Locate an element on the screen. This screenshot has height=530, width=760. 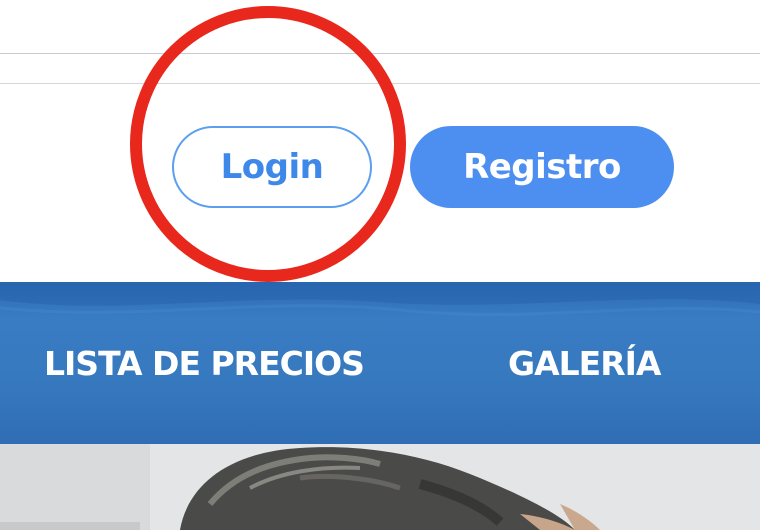
login-button: Login is located at coordinates (272, 167).